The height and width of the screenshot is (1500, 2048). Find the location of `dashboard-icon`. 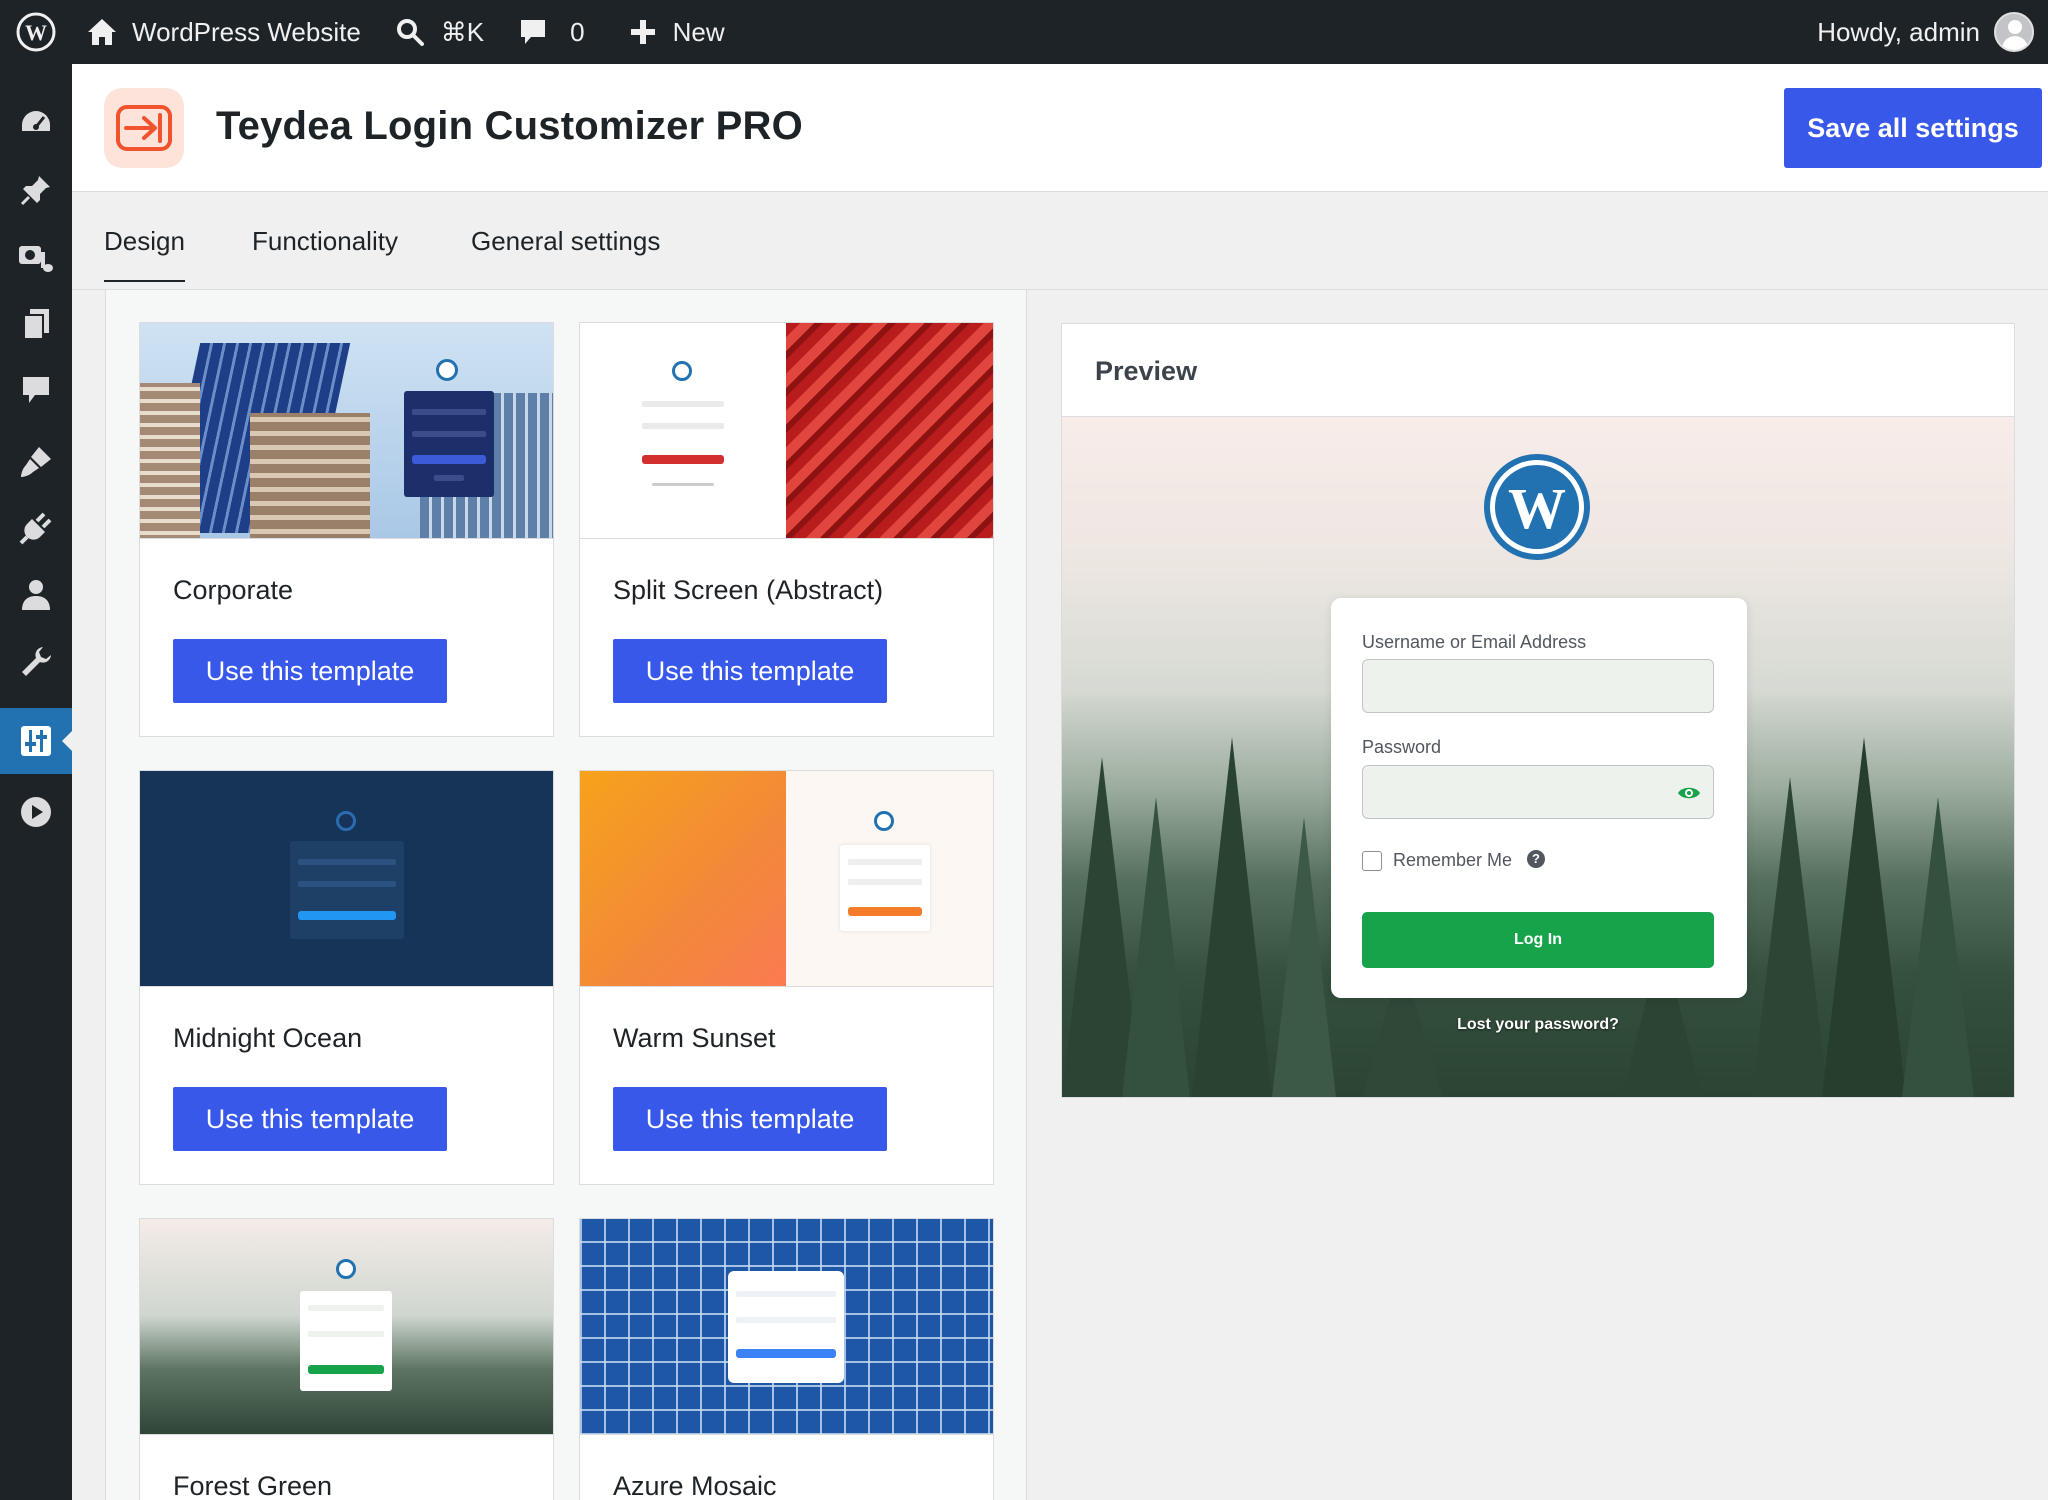

dashboard-icon is located at coordinates (36, 121).